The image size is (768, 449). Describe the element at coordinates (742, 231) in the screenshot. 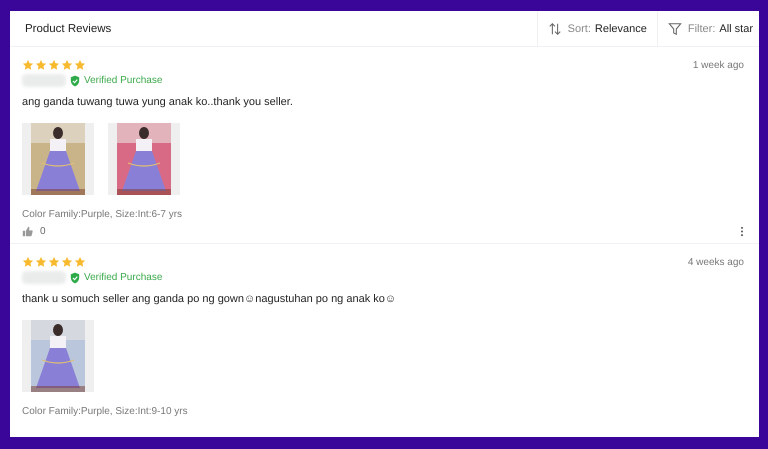

I see `more-options-icon` at that location.